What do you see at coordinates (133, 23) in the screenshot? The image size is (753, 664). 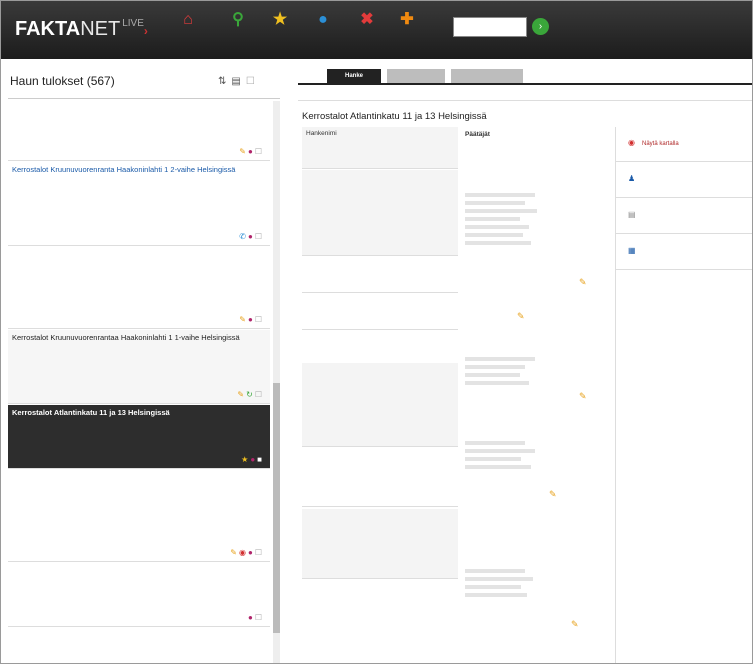 I see `logo-live: LIVE` at bounding box center [133, 23].